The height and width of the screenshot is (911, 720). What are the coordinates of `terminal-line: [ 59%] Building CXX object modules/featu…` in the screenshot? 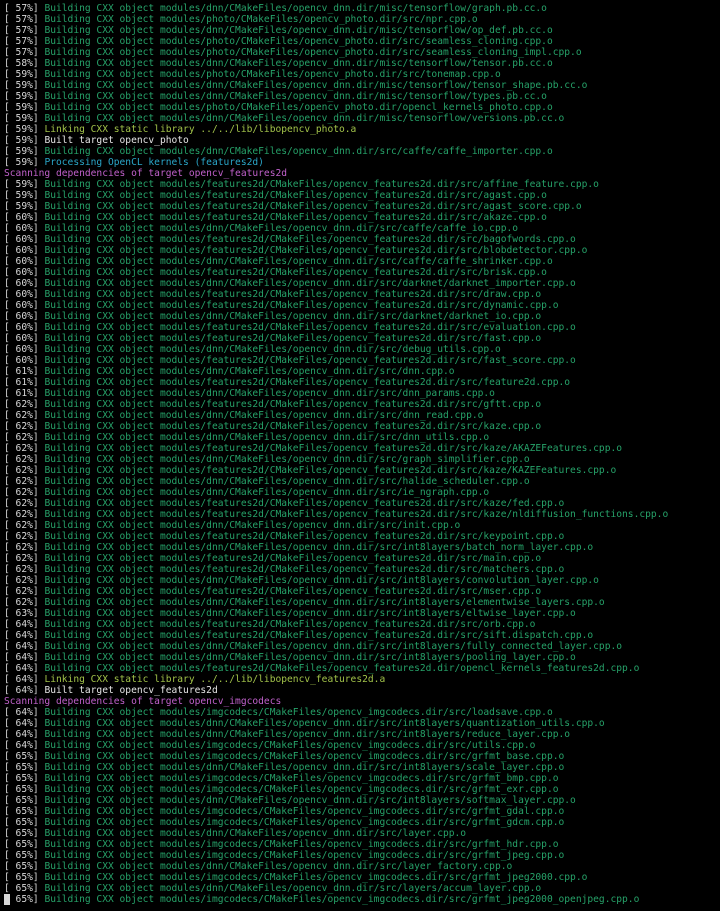 It's located at (362, 184).